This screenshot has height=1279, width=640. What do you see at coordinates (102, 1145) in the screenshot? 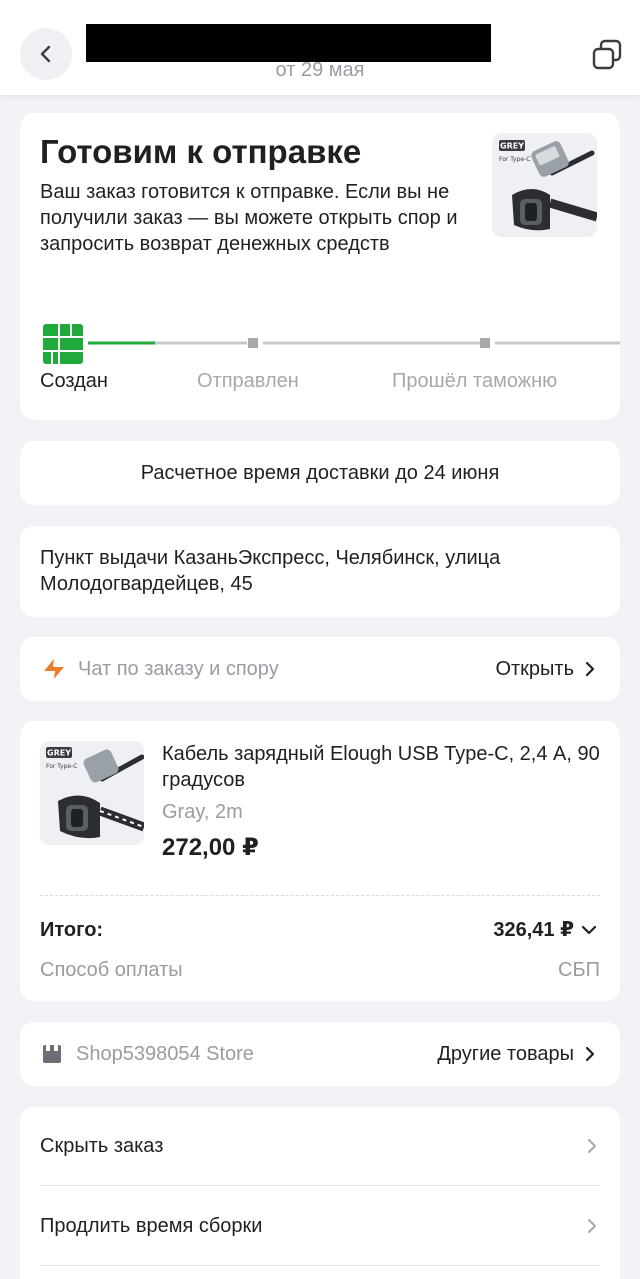
I see `hide-order-label: Скрыть заказ` at bounding box center [102, 1145].